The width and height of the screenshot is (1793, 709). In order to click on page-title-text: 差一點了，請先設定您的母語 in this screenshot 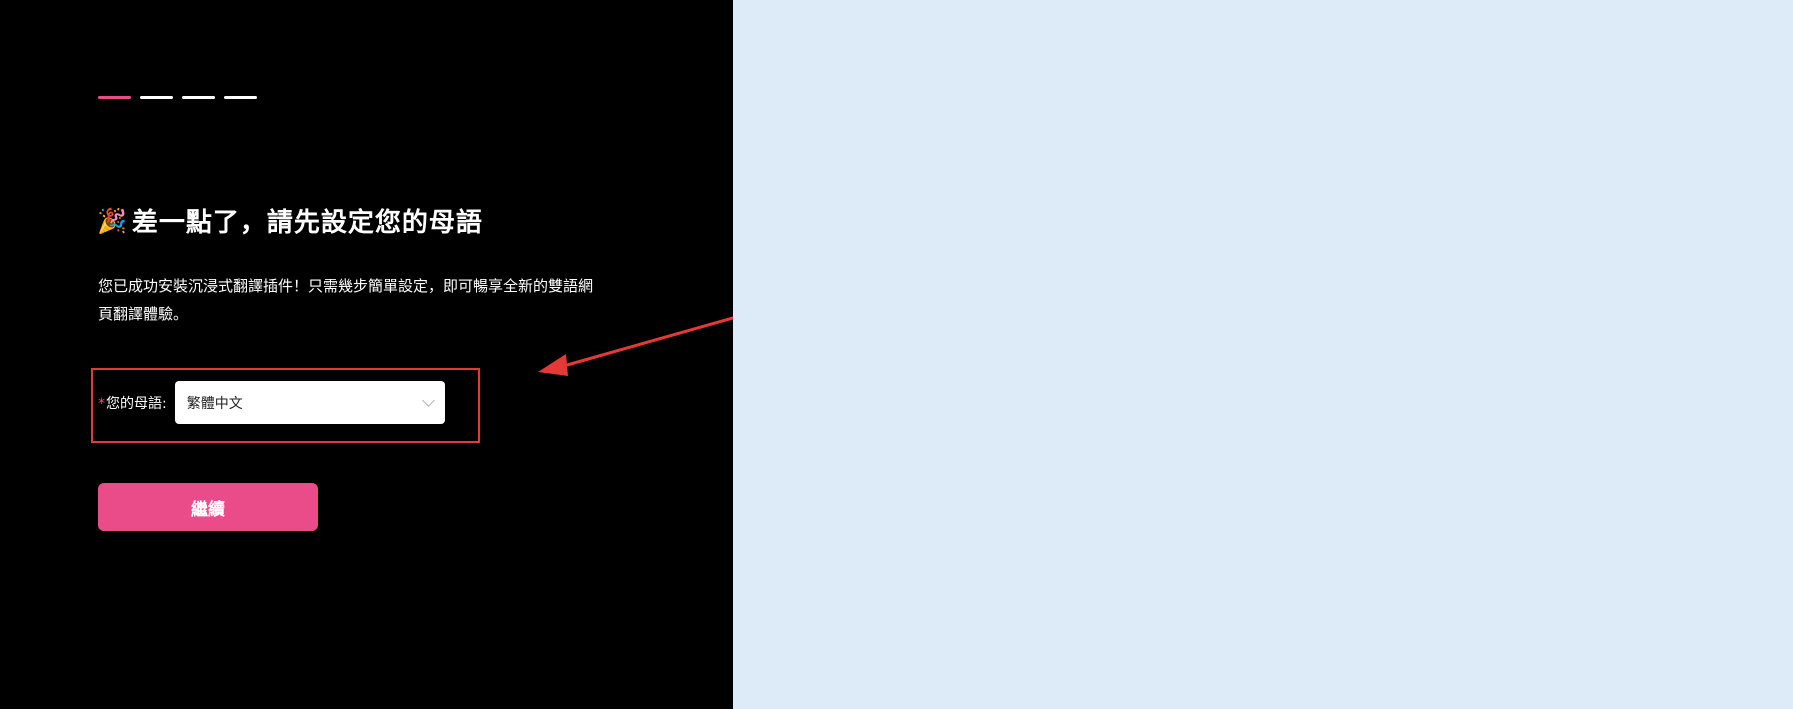, I will do `click(307, 223)`.